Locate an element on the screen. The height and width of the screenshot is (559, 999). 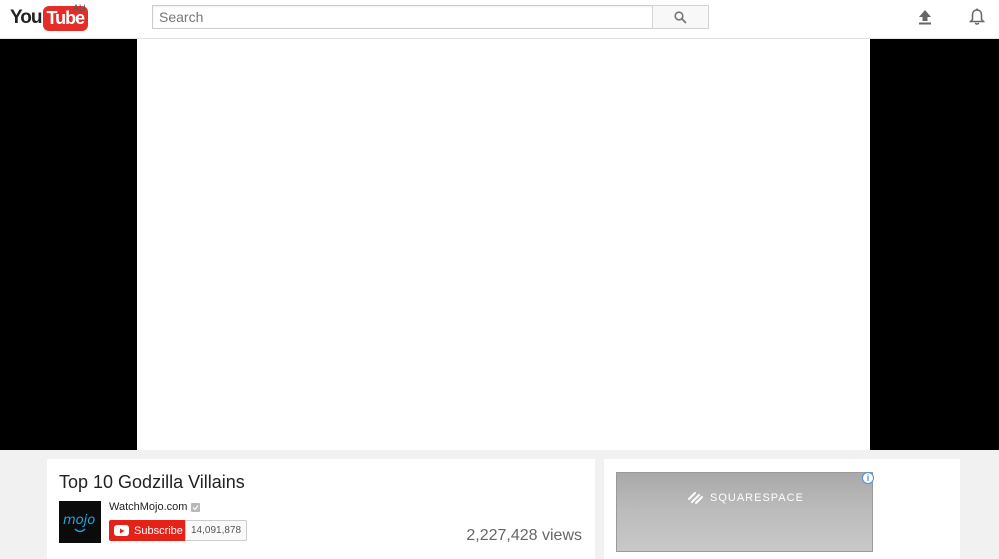
ad-brand: SQUARESPACE is located at coordinates (745, 498).